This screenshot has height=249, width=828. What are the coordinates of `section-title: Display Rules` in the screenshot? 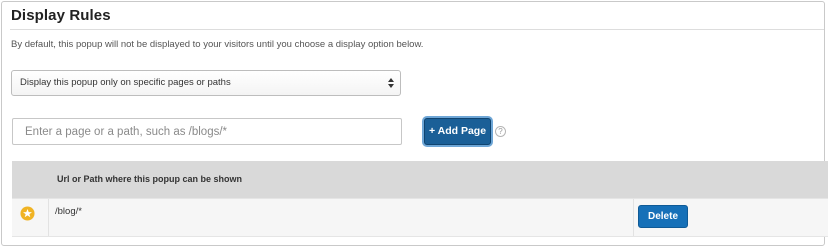 It's located at (61, 15).